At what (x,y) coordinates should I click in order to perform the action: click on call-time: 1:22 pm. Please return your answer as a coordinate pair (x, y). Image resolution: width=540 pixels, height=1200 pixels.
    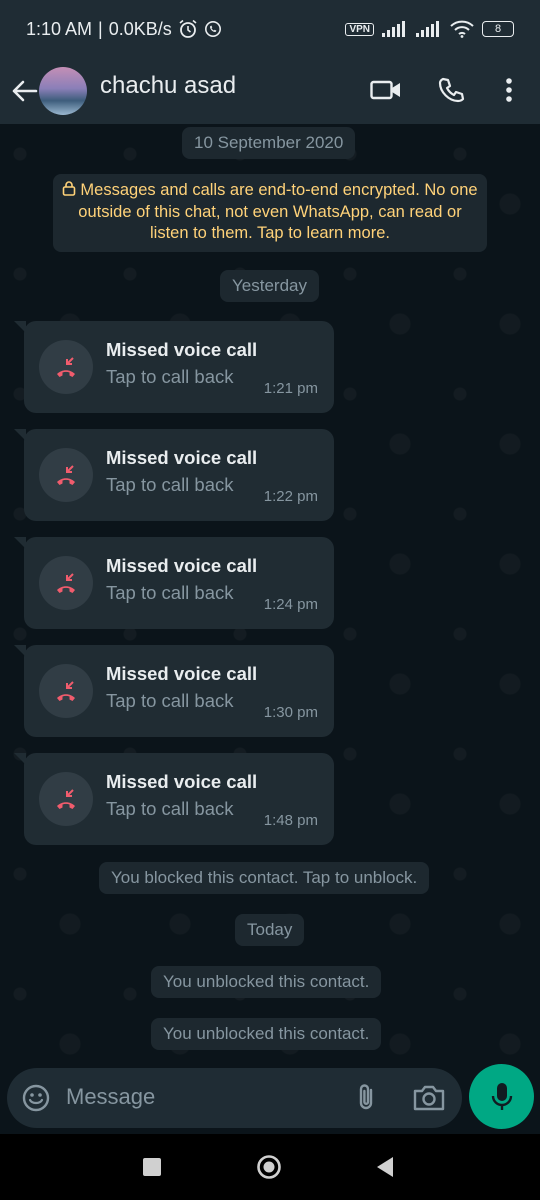
    Looking at the image, I should click on (290, 496).